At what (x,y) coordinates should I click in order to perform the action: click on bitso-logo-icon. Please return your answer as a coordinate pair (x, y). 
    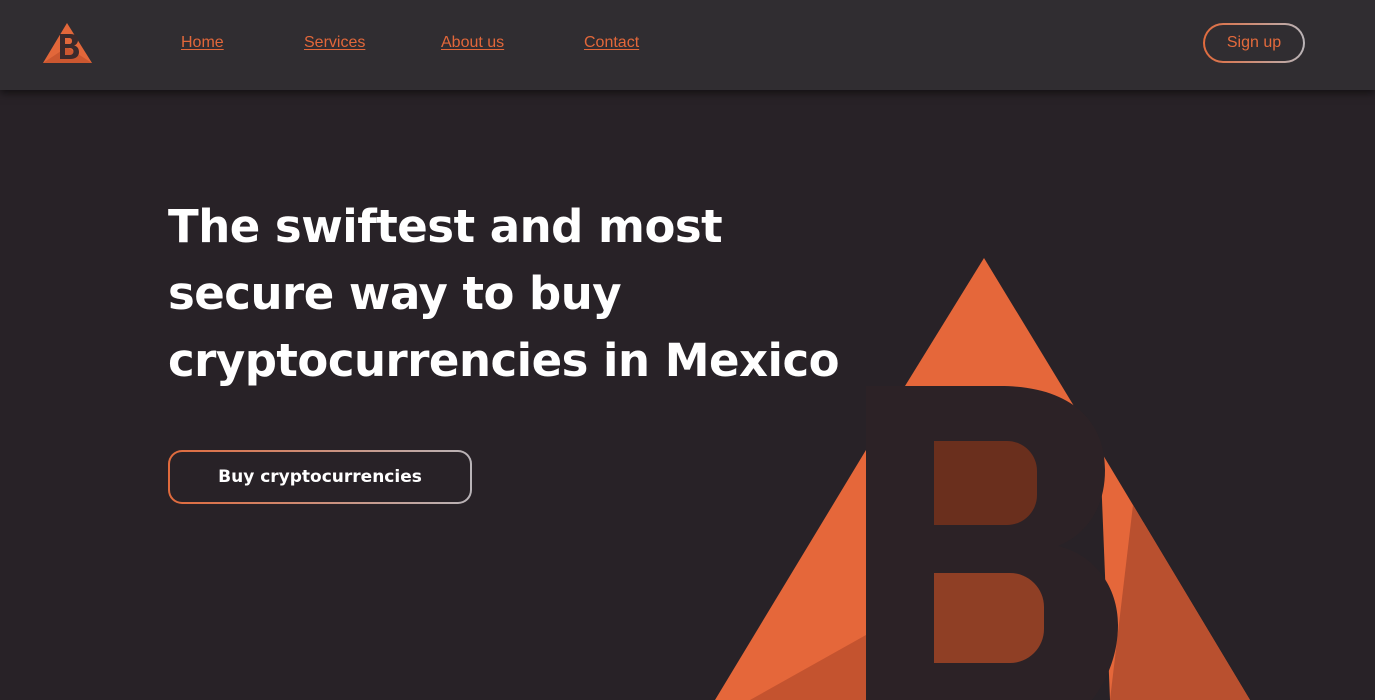
    Looking at the image, I should click on (68, 43).